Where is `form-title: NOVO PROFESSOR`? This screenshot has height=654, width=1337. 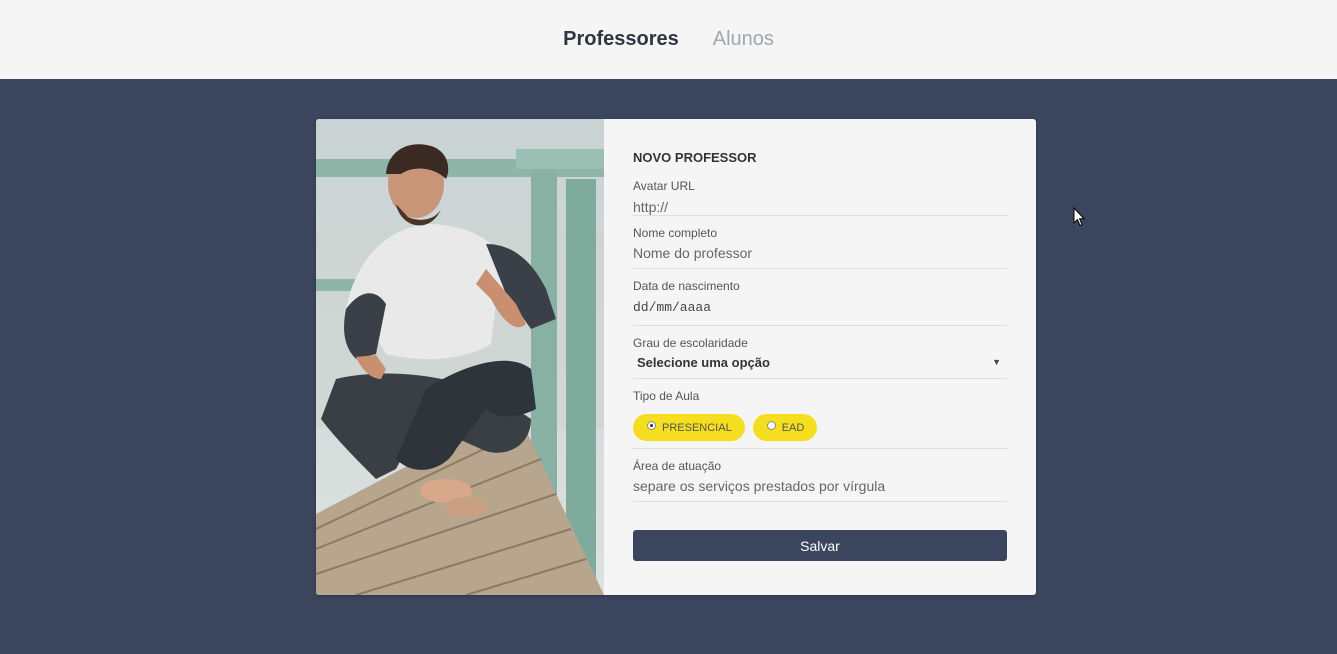
form-title: NOVO PROFESSOR is located at coordinates (695, 157).